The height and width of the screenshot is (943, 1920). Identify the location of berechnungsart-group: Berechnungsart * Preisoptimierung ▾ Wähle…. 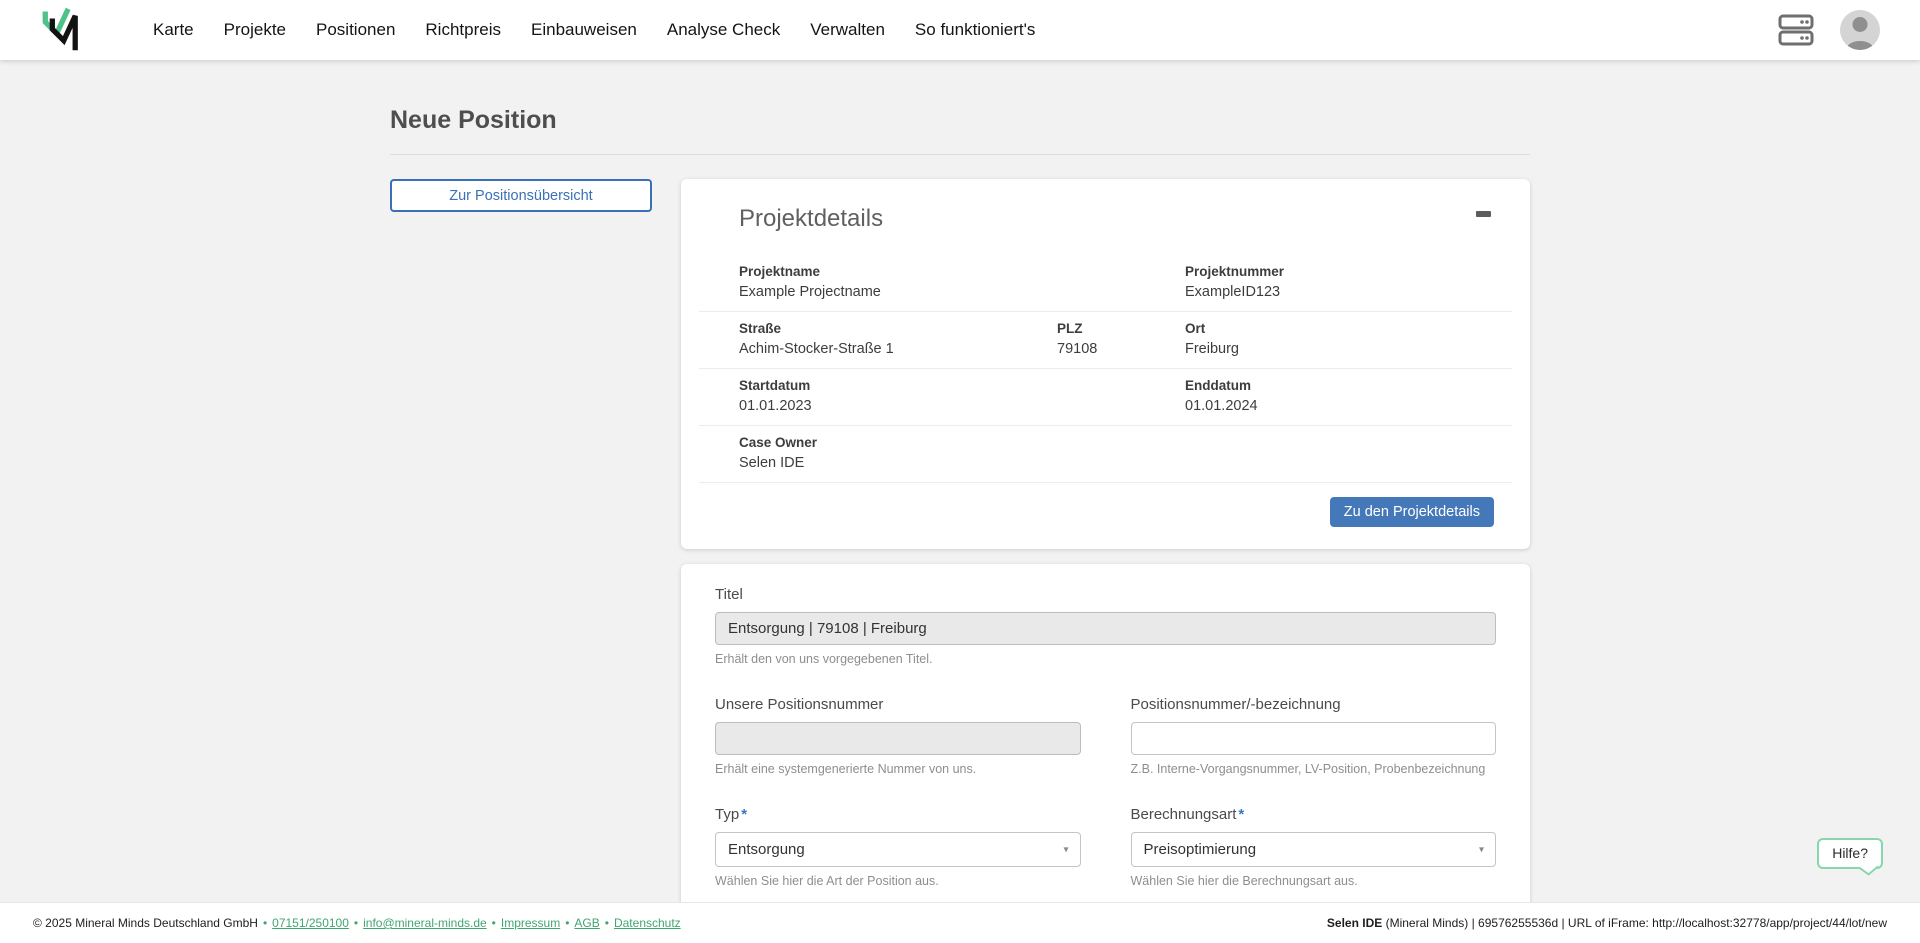
(1313, 847).